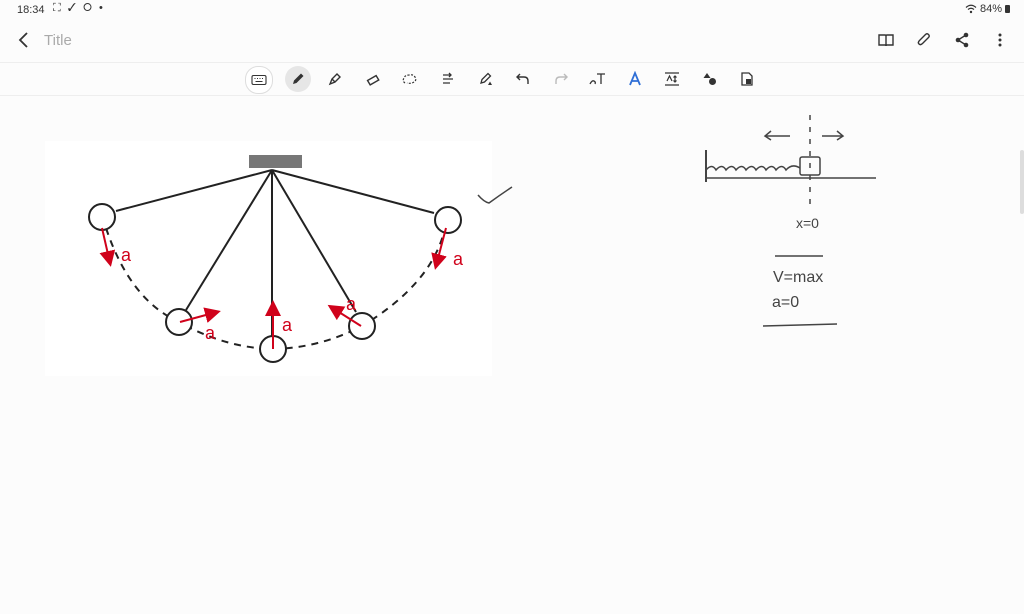 This screenshot has height=614, width=1024. What do you see at coordinates (287, 325) in the screenshot?
I see `accel-label-center: a` at bounding box center [287, 325].